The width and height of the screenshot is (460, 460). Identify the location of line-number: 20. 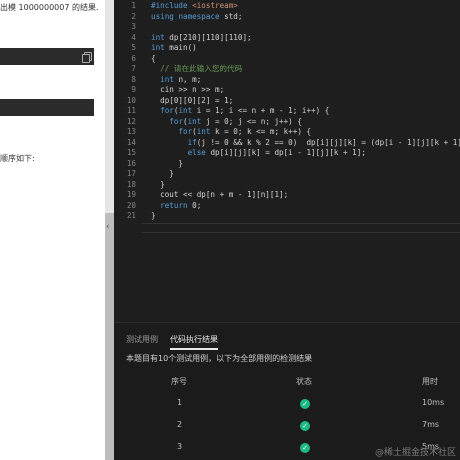
(131, 205).